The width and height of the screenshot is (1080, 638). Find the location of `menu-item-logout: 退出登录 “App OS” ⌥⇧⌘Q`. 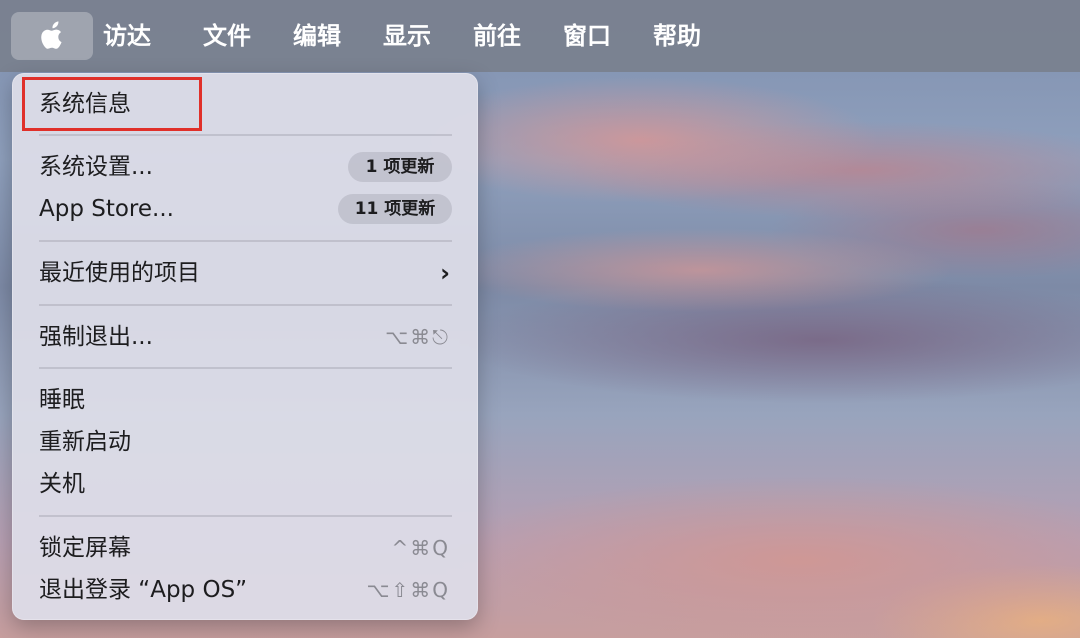

menu-item-logout: 退出登录 “App OS” ⌥⇧⌘Q is located at coordinates (245, 590).